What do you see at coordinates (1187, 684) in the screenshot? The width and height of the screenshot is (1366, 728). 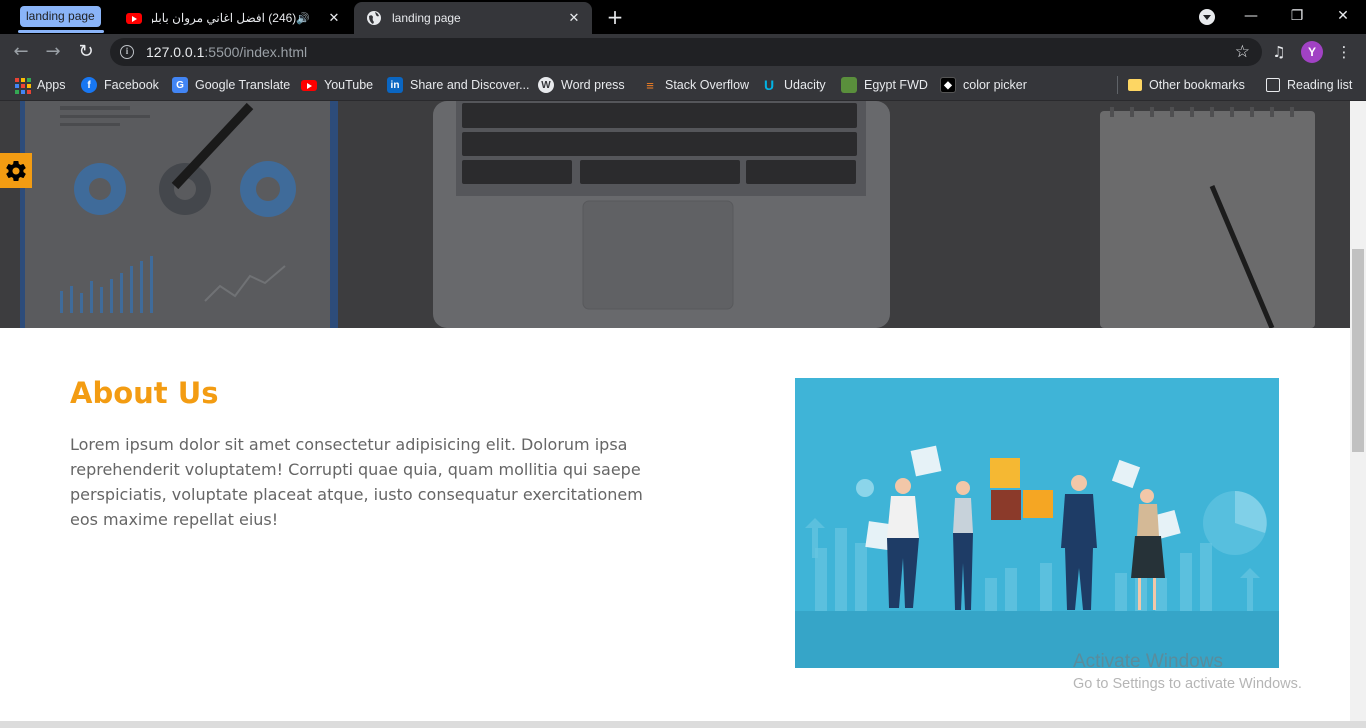 I see `watermark-line-2: Go to Settings to activate Windows.` at bounding box center [1187, 684].